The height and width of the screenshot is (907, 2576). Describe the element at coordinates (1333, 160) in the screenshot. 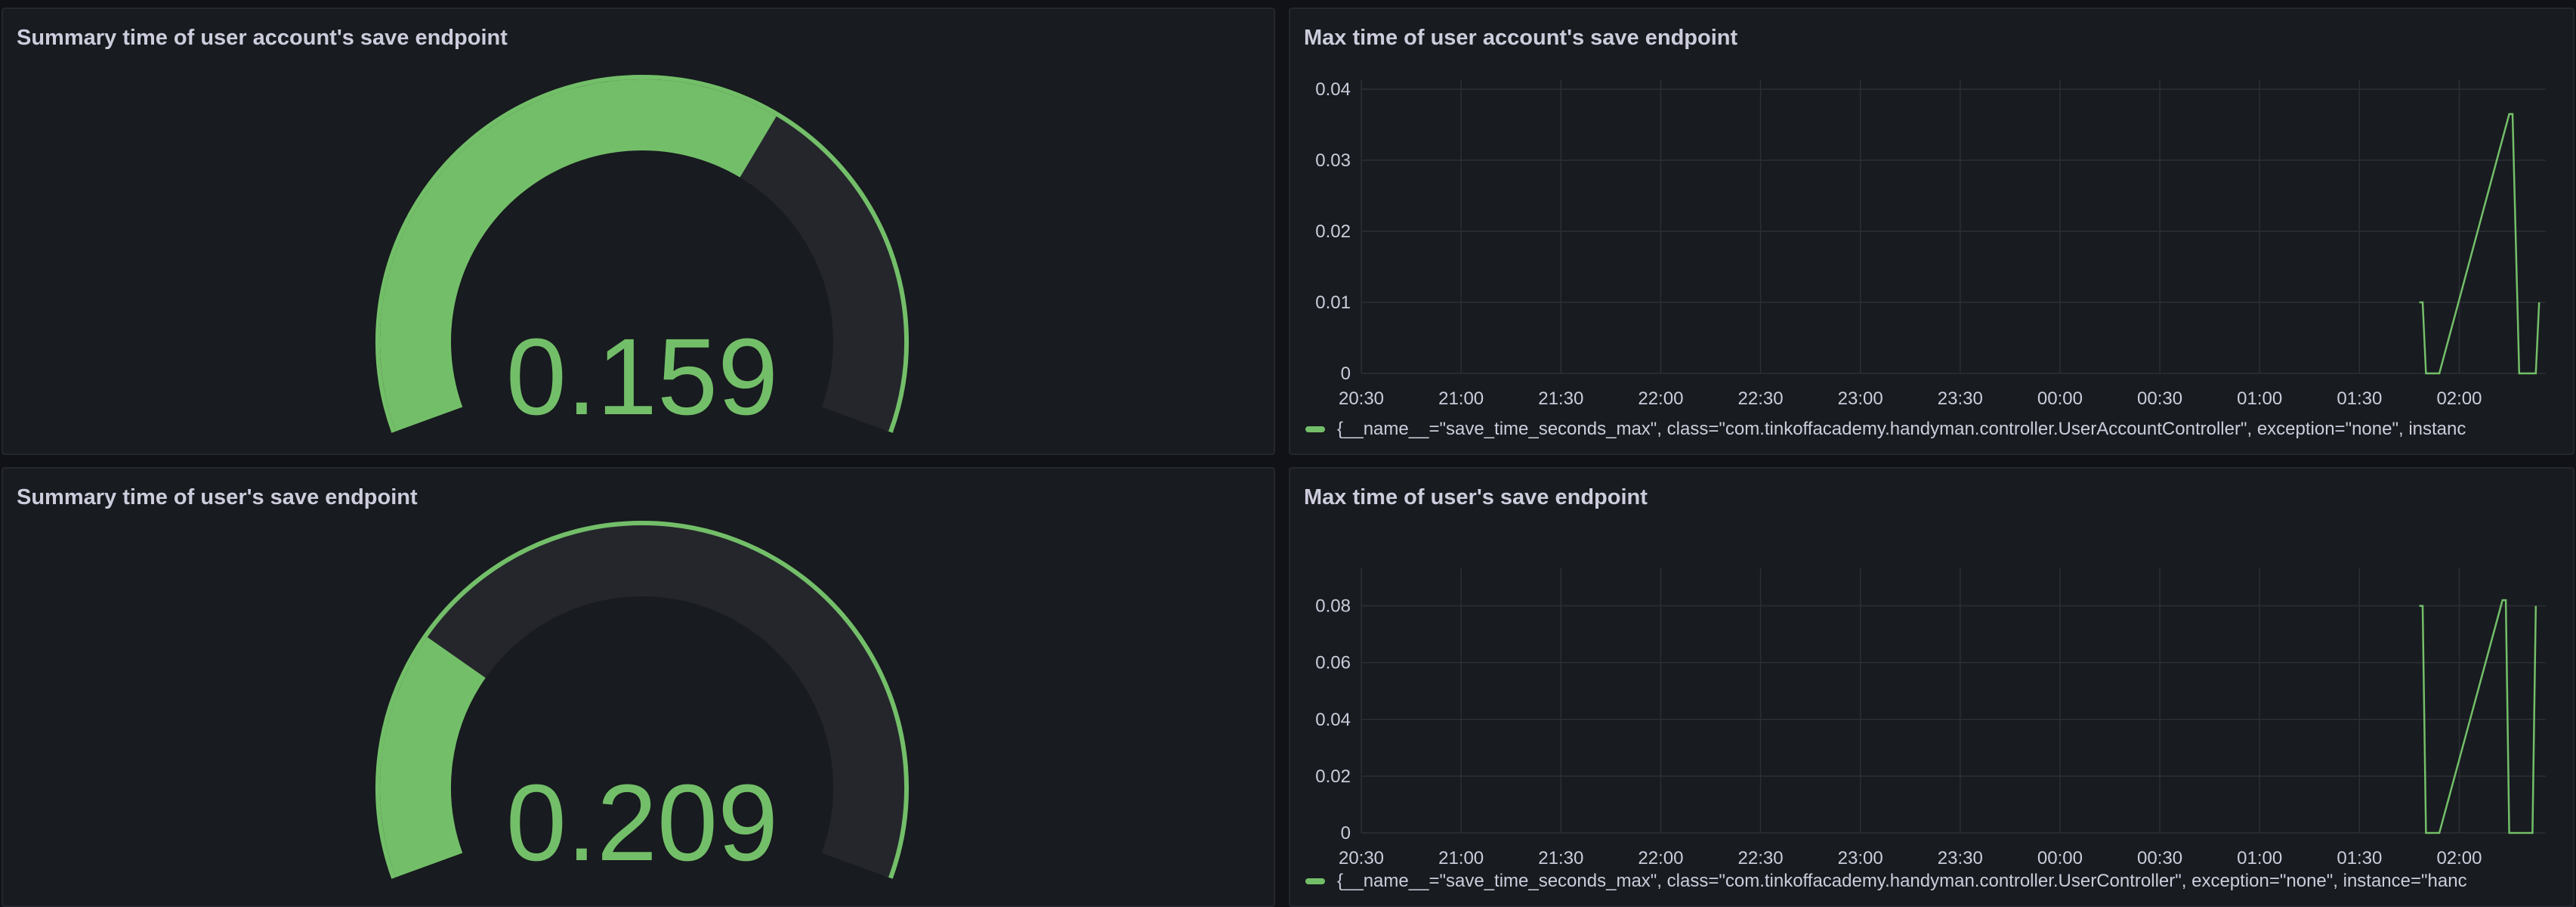

I see `y-tick-label: 0.03` at that location.